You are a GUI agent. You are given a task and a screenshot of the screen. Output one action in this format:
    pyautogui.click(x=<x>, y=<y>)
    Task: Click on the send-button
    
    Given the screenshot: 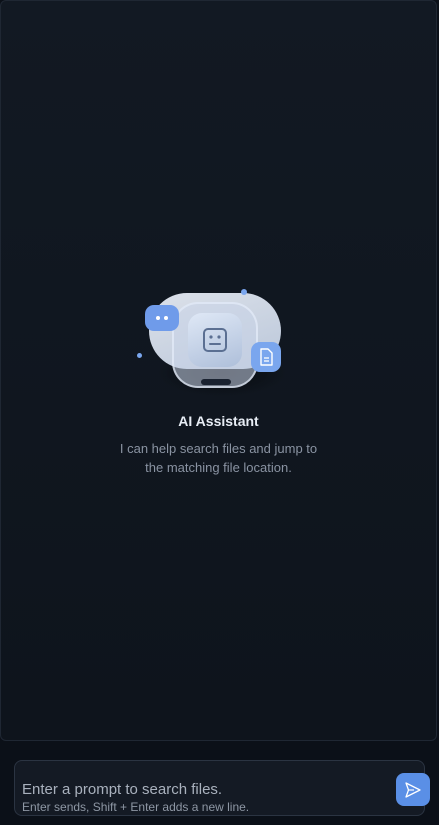 What is the action you would take?
    pyautogui.click(x=413, y=789)
    